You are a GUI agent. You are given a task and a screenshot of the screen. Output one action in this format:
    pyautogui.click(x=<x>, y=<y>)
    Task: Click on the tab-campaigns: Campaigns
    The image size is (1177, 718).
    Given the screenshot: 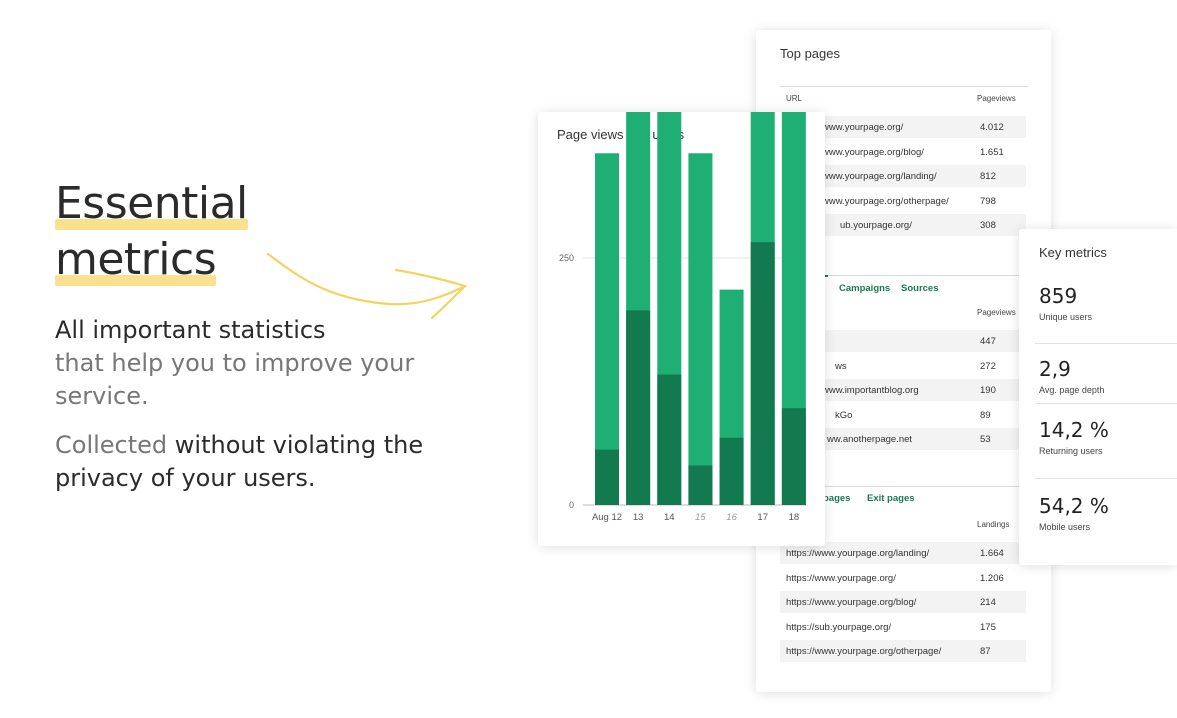 What is the action you would take?
    pyautogui.click(x=864, y=288)
    